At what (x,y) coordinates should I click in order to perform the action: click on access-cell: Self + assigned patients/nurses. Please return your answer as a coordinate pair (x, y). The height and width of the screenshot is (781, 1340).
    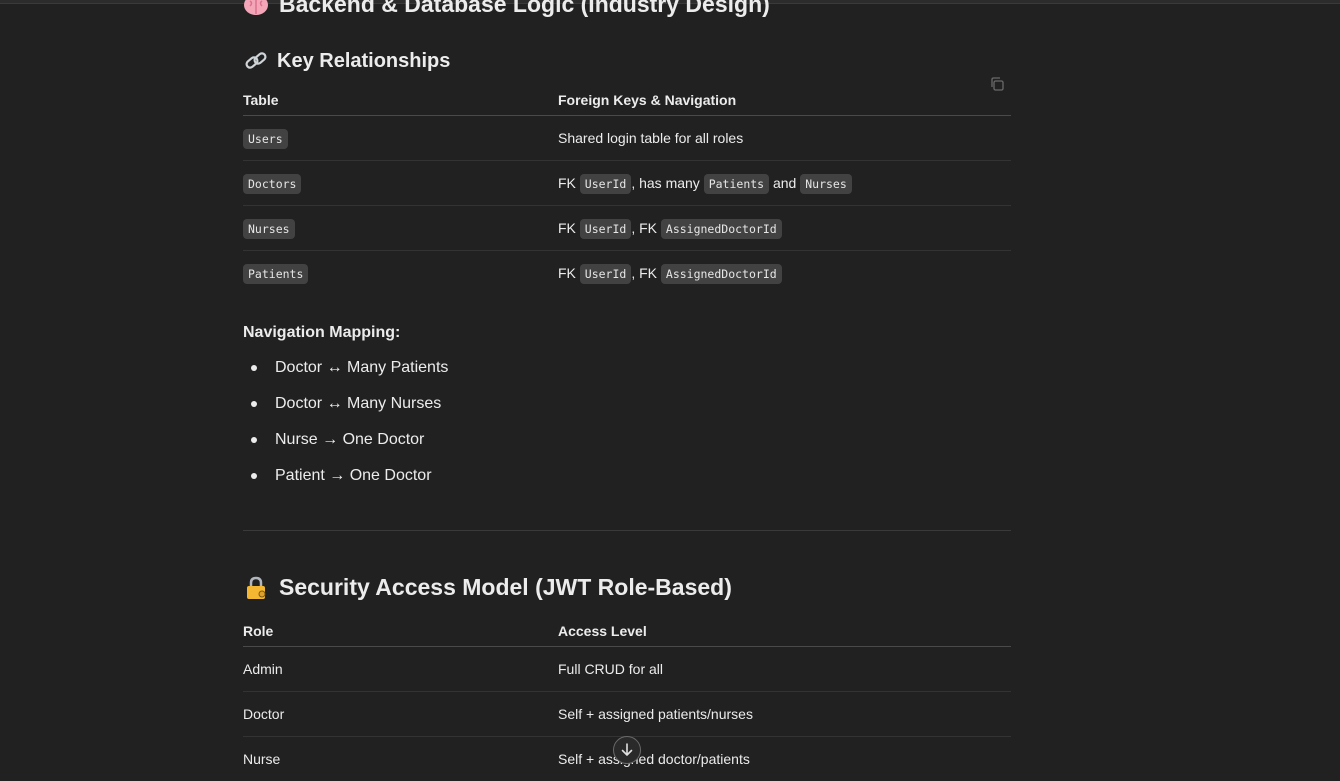
    Looking at the image, I should click on (784, 714).